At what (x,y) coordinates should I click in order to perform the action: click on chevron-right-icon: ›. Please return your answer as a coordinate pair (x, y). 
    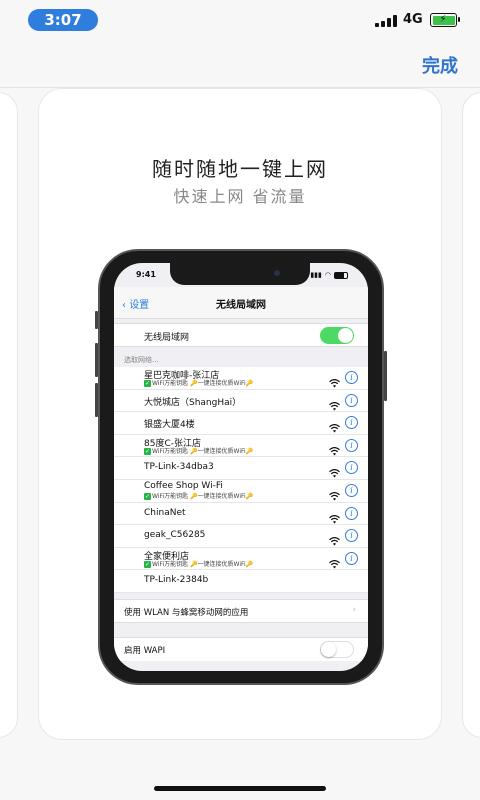
    Looking at the image, I should click on (354, 610).